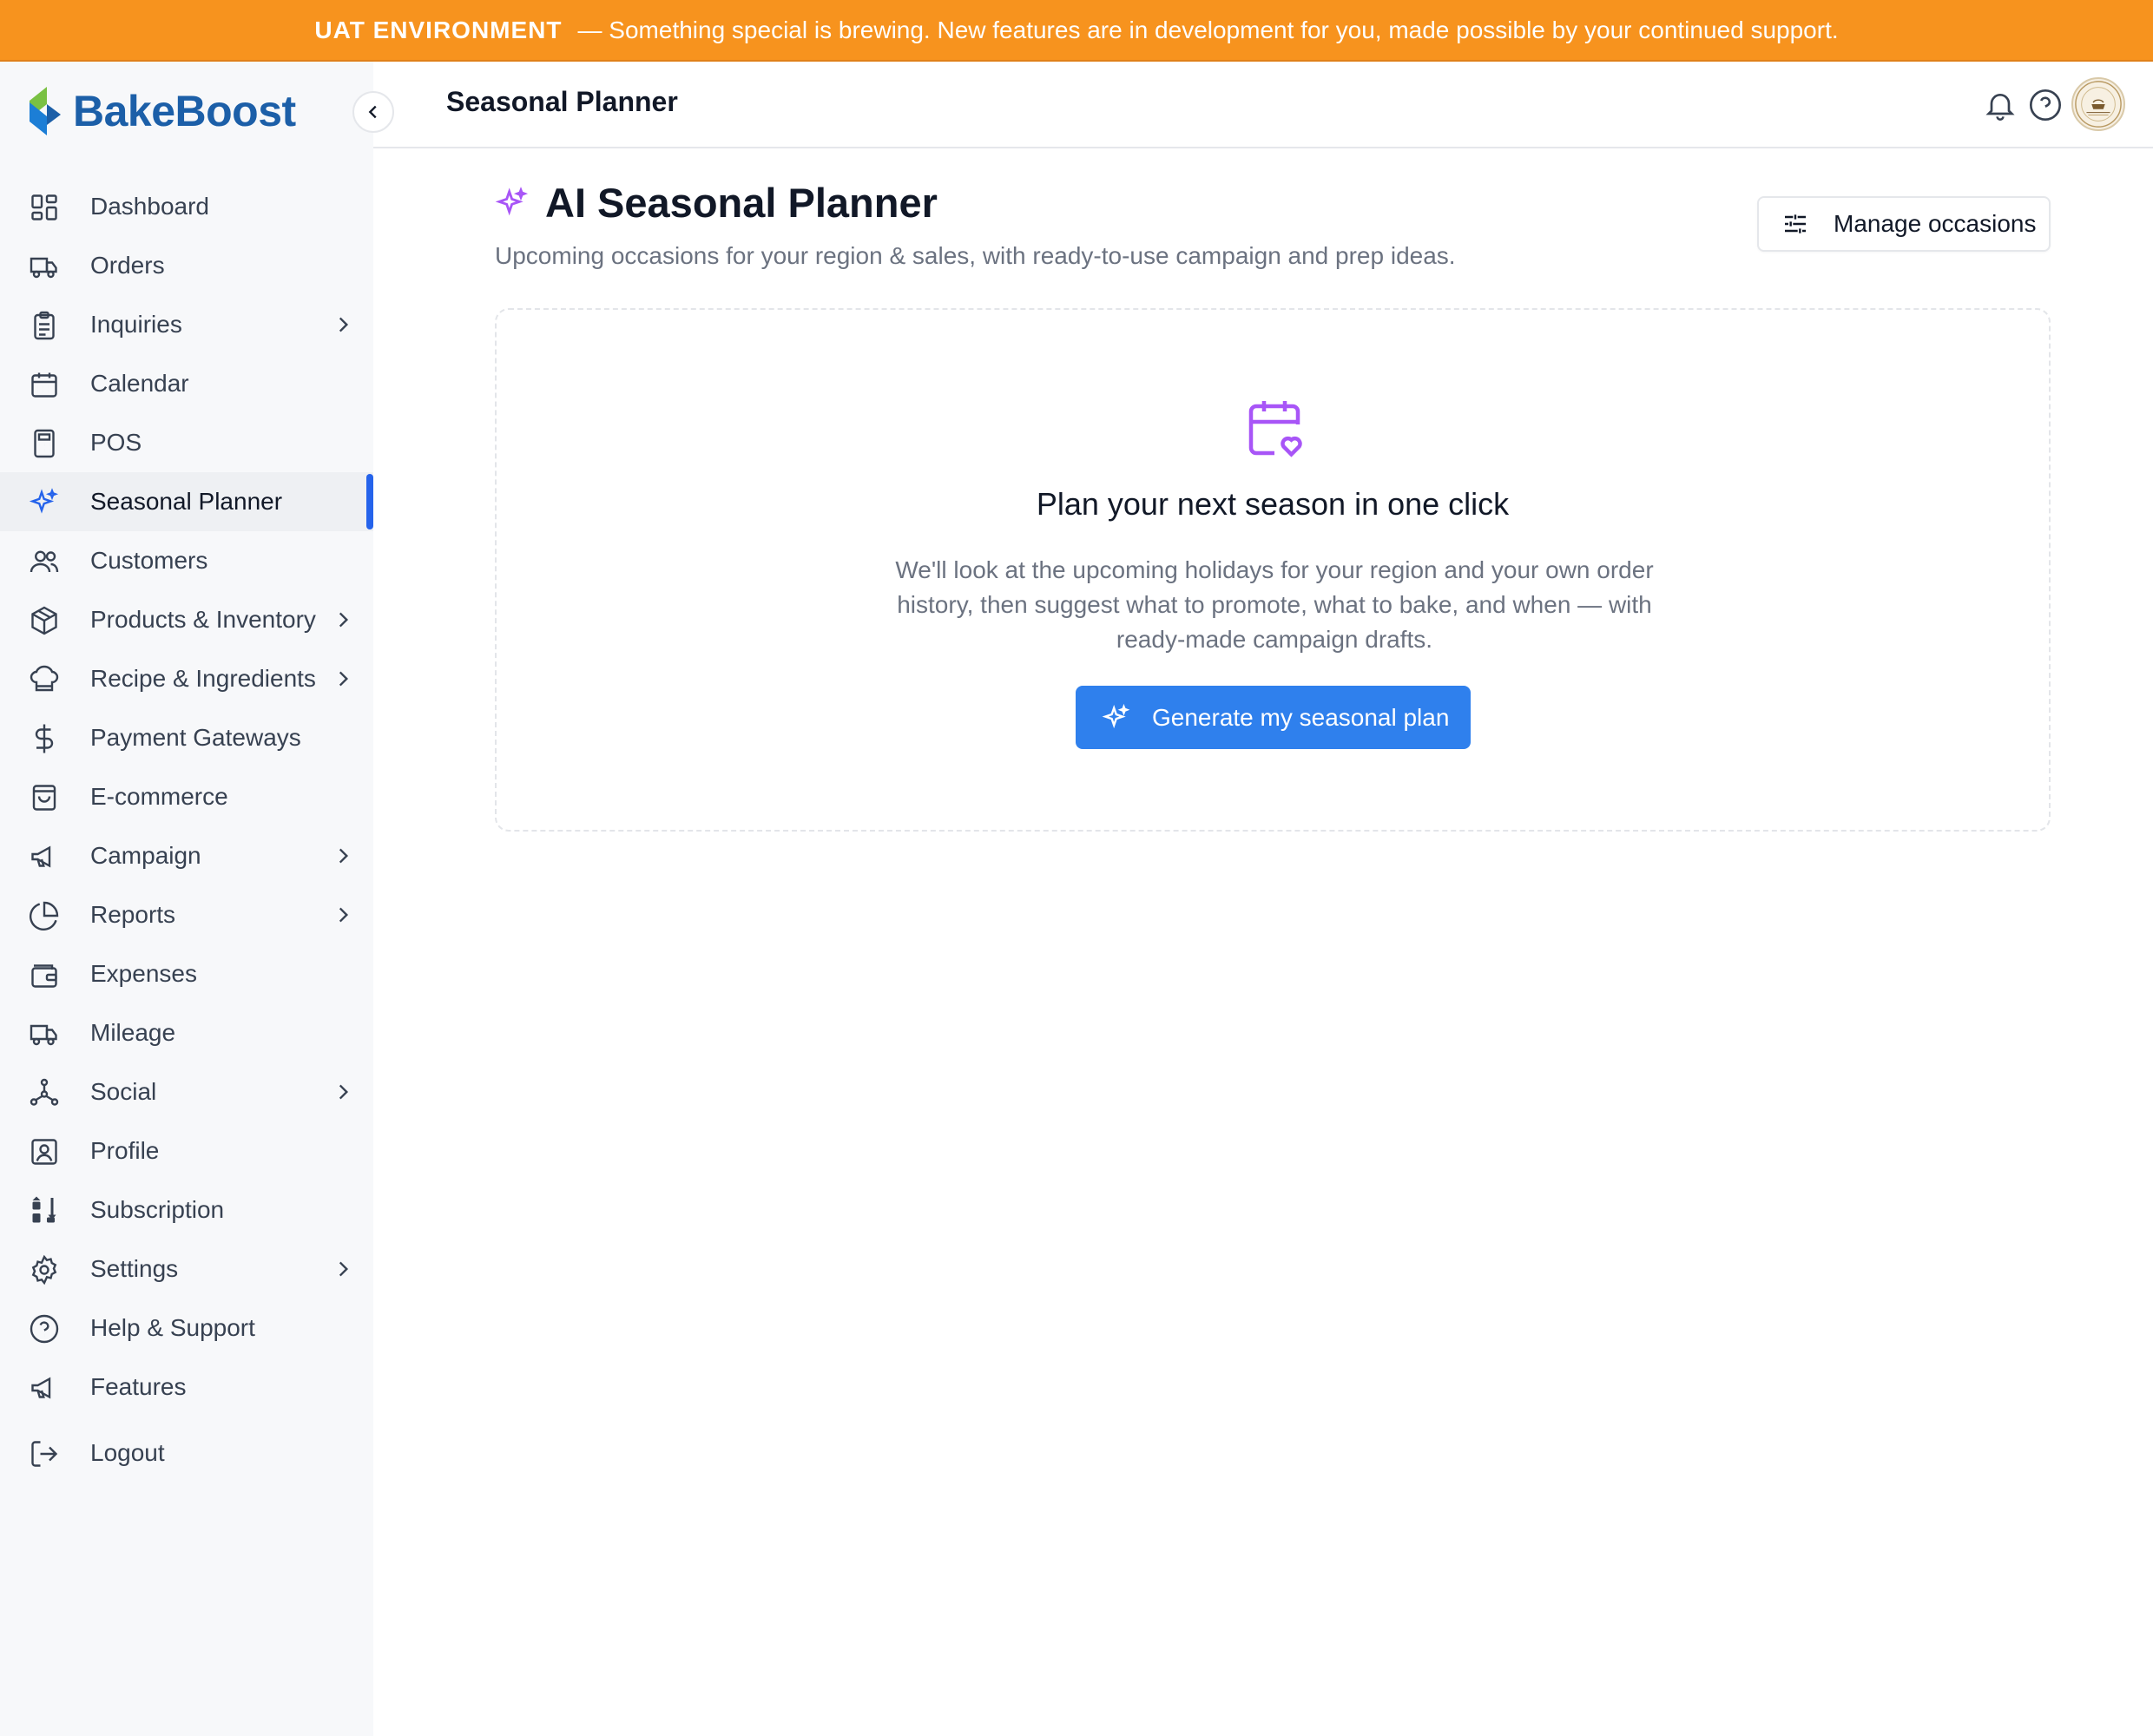 The height and width of the screenshot is (1736, 2153). Describe the element at coordinates (172, 1327) in the screenshot. I see `sidebar-item-label: Help & Support` at that location.